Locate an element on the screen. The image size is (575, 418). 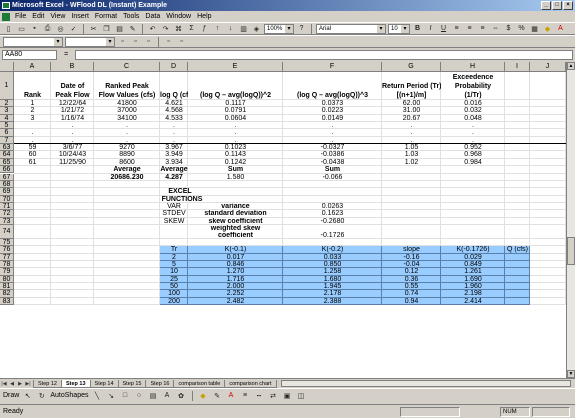
column-header-g: G is located at coordinates (411, 67).